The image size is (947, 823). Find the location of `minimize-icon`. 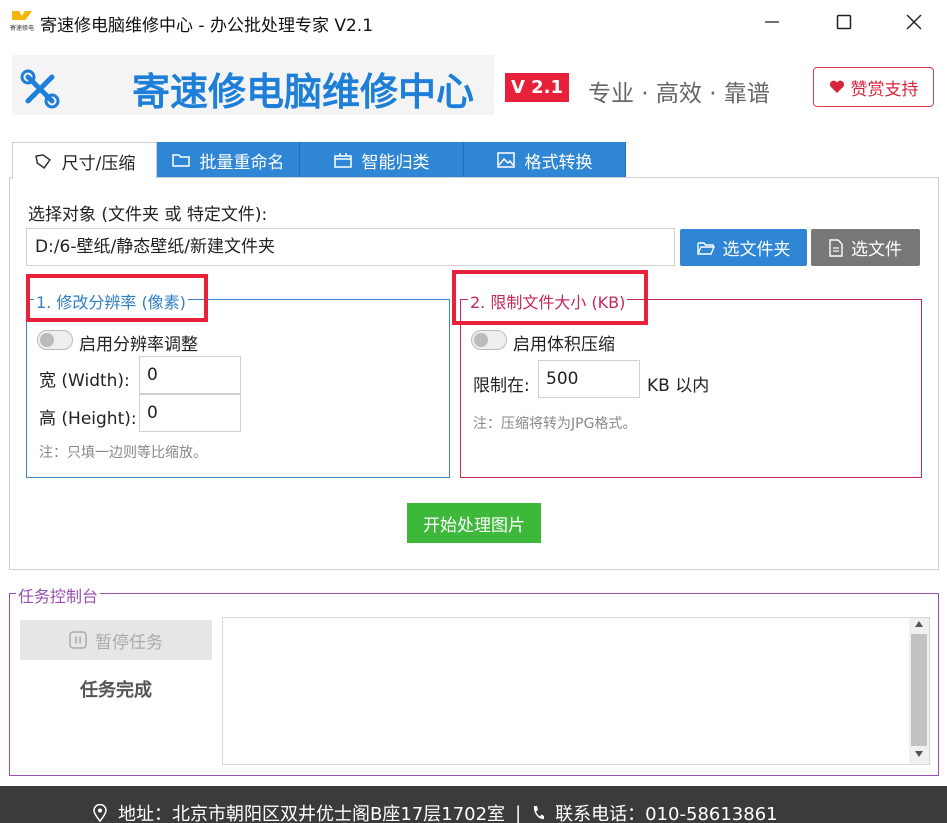

minimize-icon is located at coordinates (772, 22).